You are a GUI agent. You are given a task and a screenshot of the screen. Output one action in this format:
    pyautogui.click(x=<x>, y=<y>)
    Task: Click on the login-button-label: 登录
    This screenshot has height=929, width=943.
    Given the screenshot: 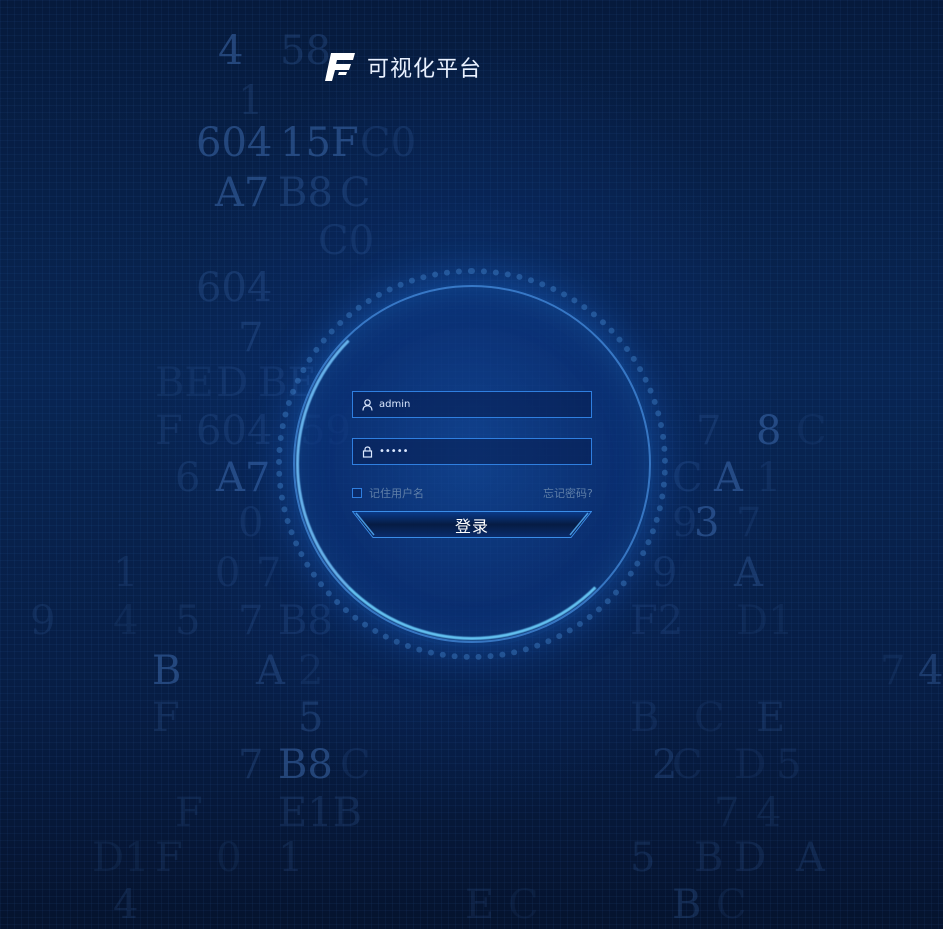 What is the action you would take?
    pyautogui.click(x=471, y=526)
    